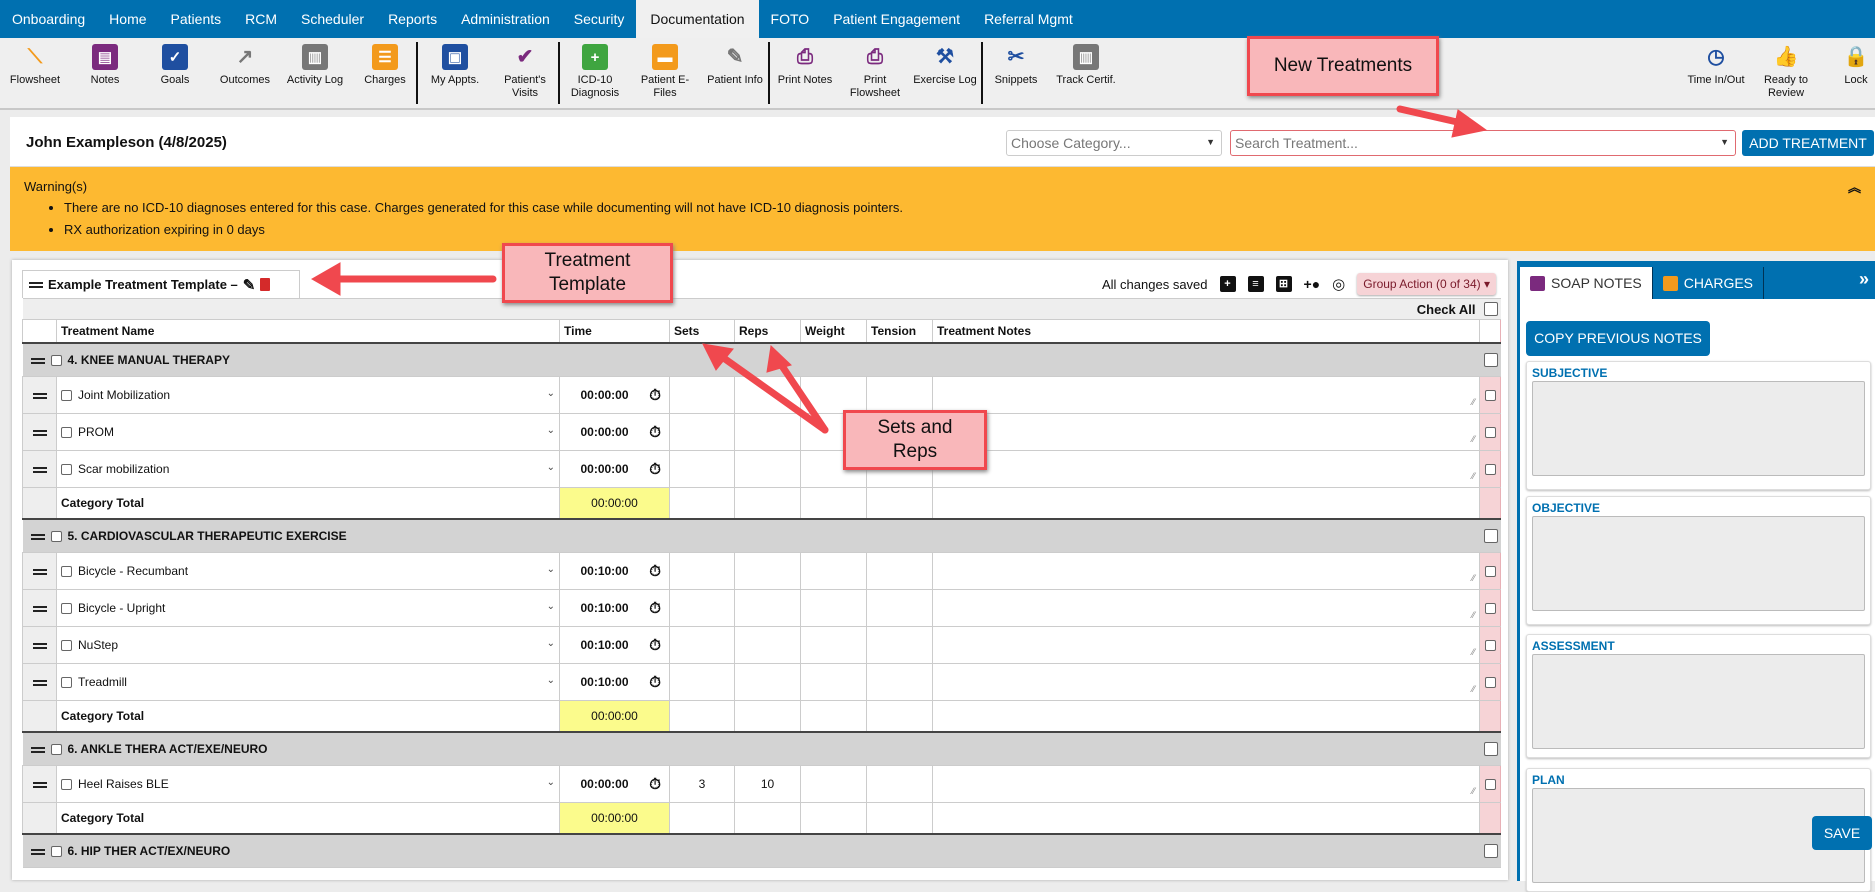 This screenshot has width=1875, height=892. Describe the element at coordinates (308, 432) in the screenshot. I see `treatment-name-cell: PROM ⌄` at that location.